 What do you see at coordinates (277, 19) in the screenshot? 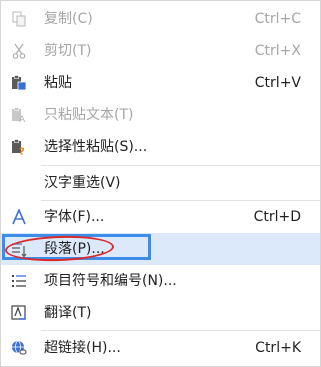
I see `shortcut-label: Ctrl+C` at bounding box center [277, 19].